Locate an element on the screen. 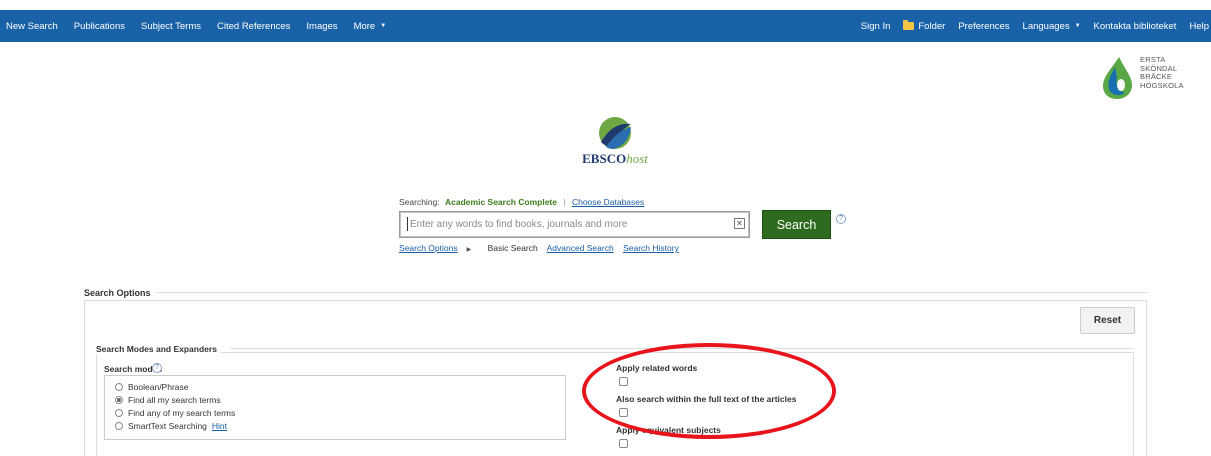 This screenshot has width=1211, height=456. radio-button-checked is located at coordinates (119, 399).